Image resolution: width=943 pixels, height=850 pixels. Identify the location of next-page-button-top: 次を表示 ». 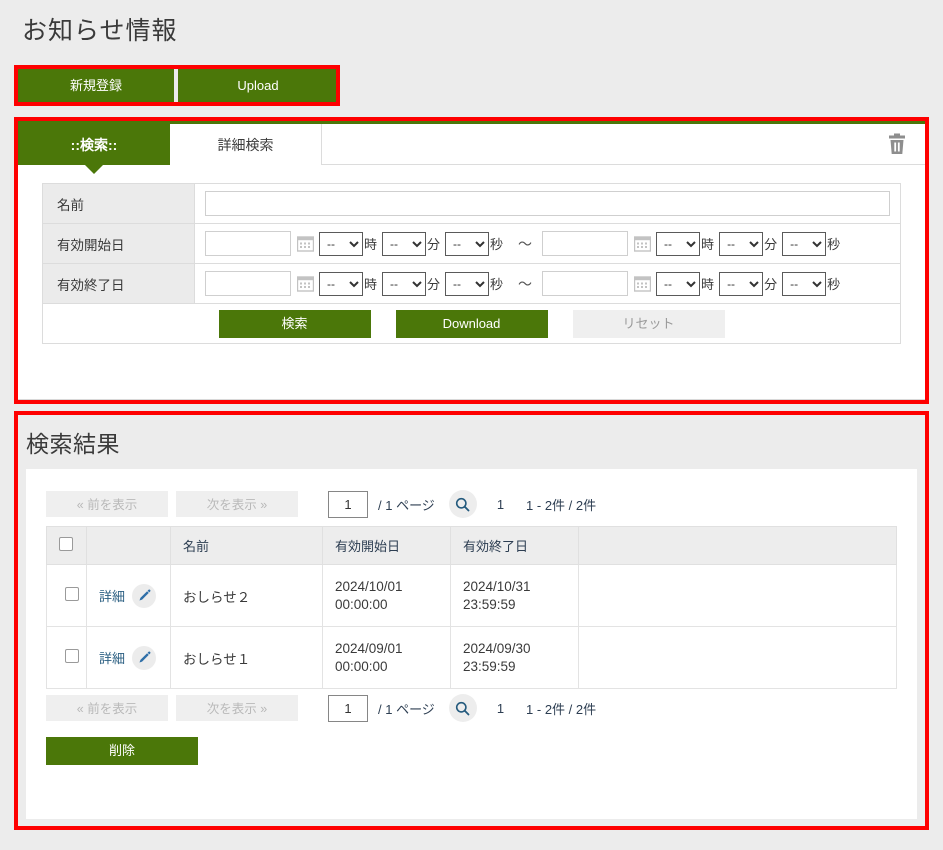
(237, 504).